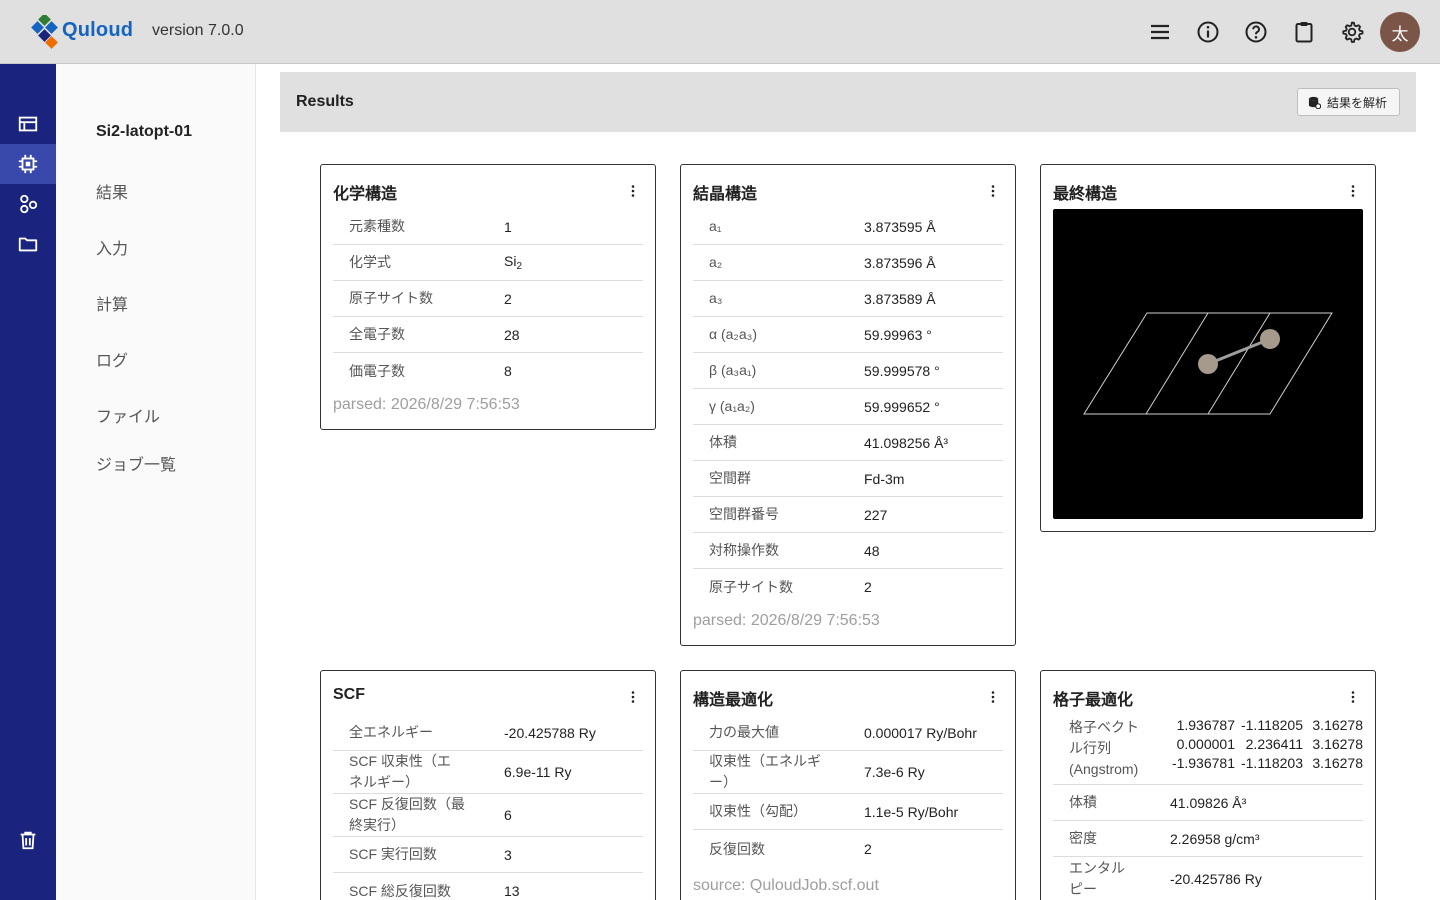 The width and height of the screenshot is (1440, 900). I want to click on row-key: α (a₂a₃), so click(733, 334).